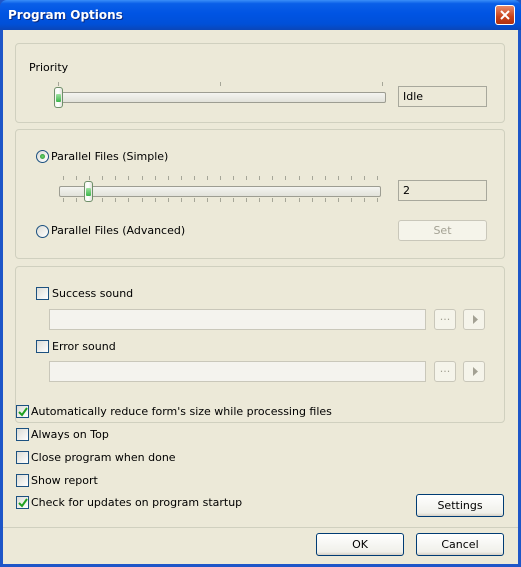  Describe the element at coordinates (460, 505) in the screenshot. I see `settings-button: Settings` at that location.